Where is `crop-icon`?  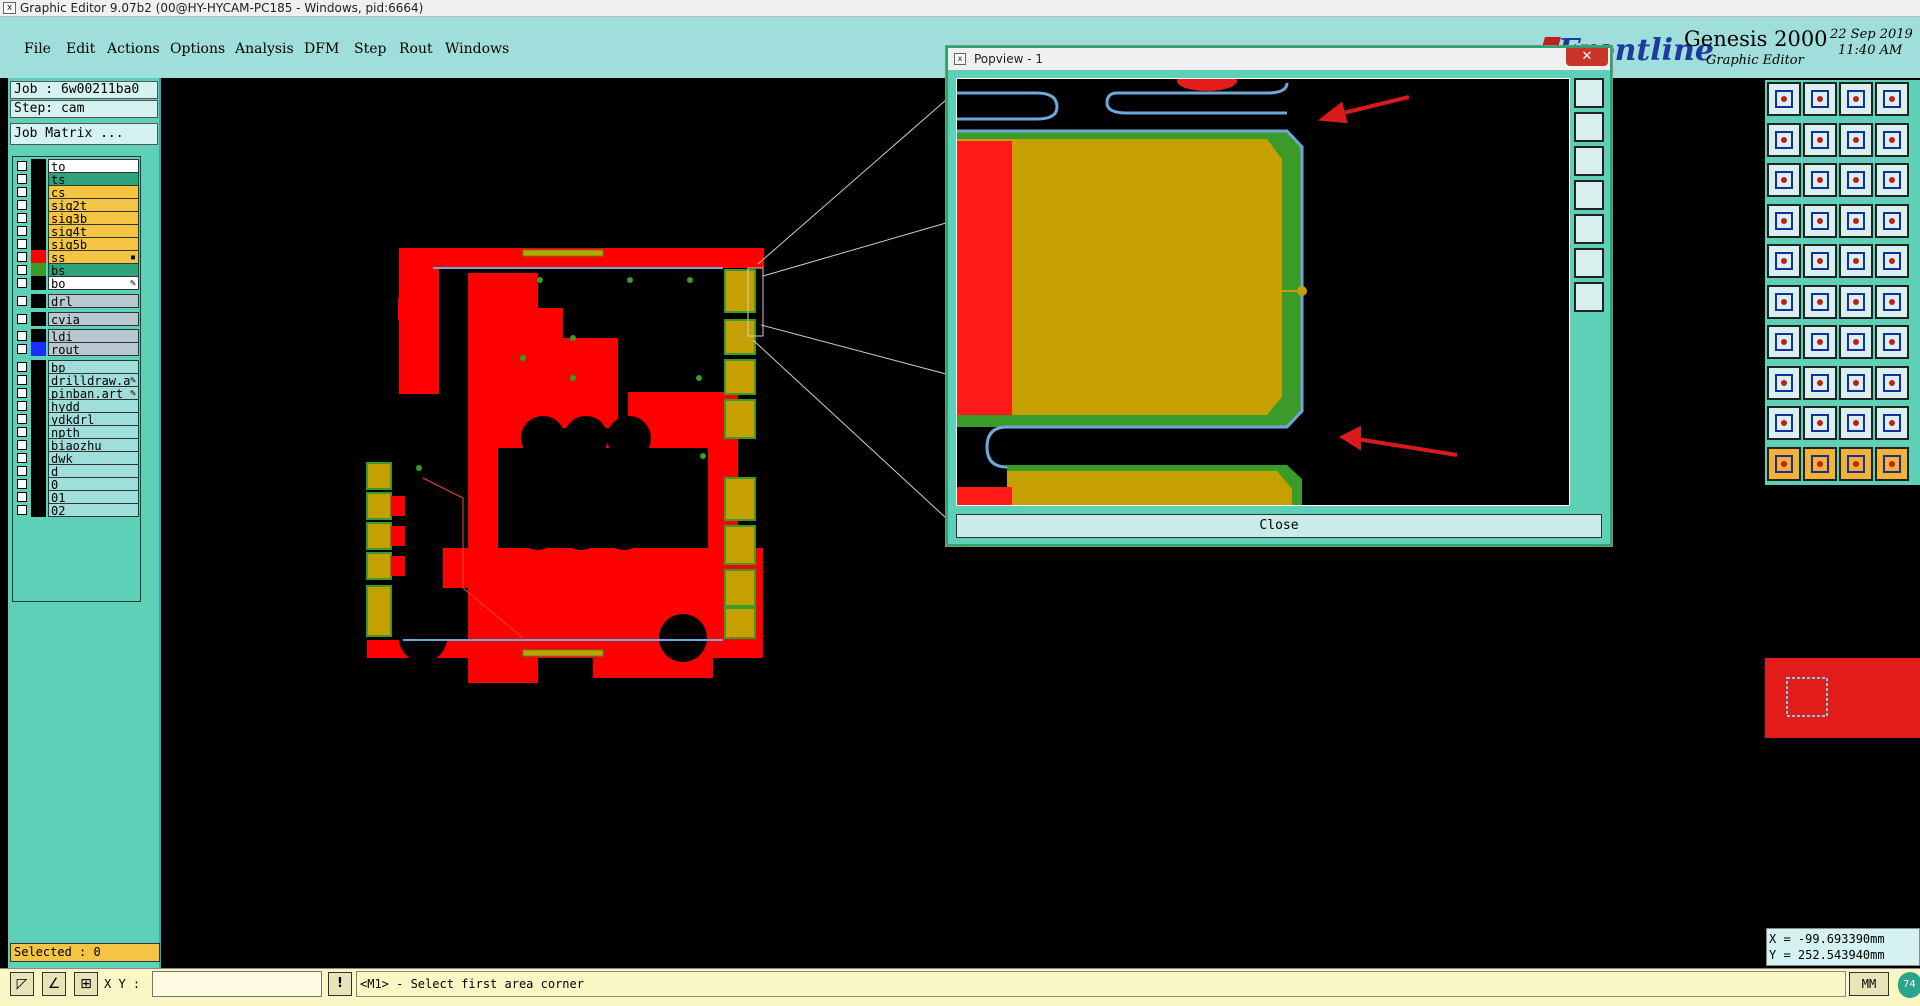
crop-icon is located at coordinates (1856, 382).